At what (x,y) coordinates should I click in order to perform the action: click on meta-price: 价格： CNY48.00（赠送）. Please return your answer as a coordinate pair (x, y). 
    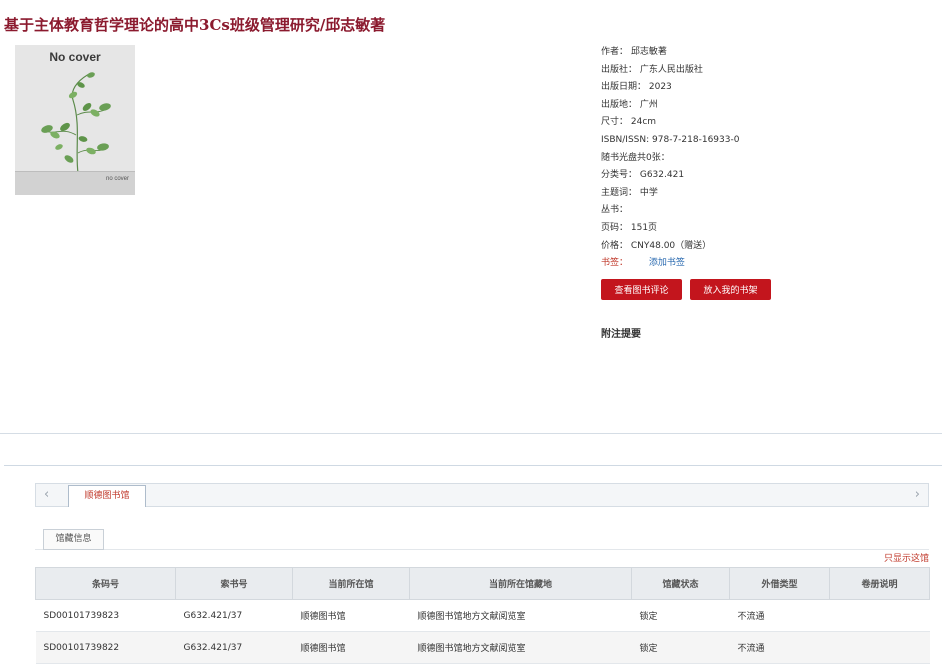
    Looking at the image, I should click on (656, 245).